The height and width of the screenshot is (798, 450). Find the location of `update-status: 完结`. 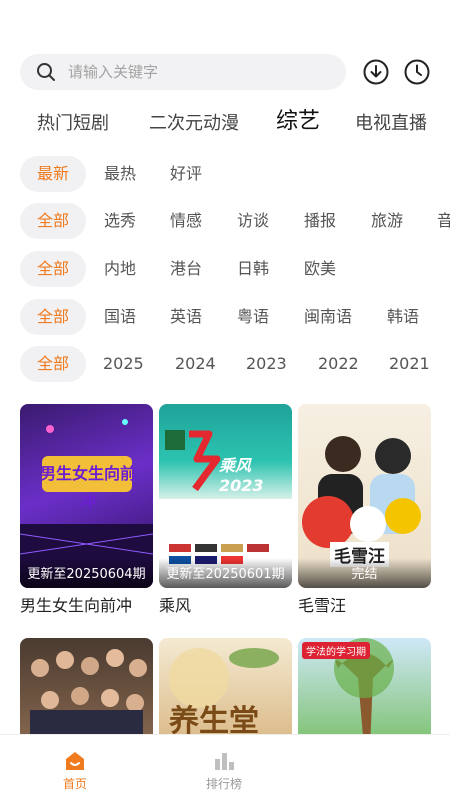

update-status: 完结 is located at coordinates (364, 573).